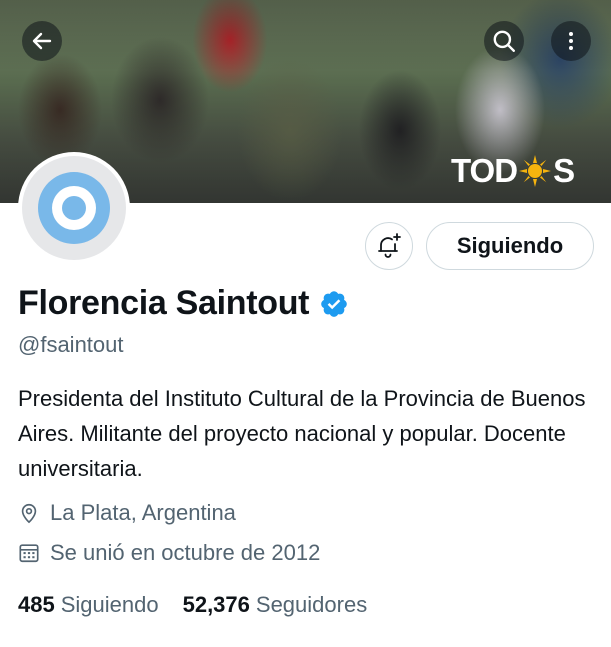 The image size is (611, 647). I want to click on sun-icon, so click(535, 171).